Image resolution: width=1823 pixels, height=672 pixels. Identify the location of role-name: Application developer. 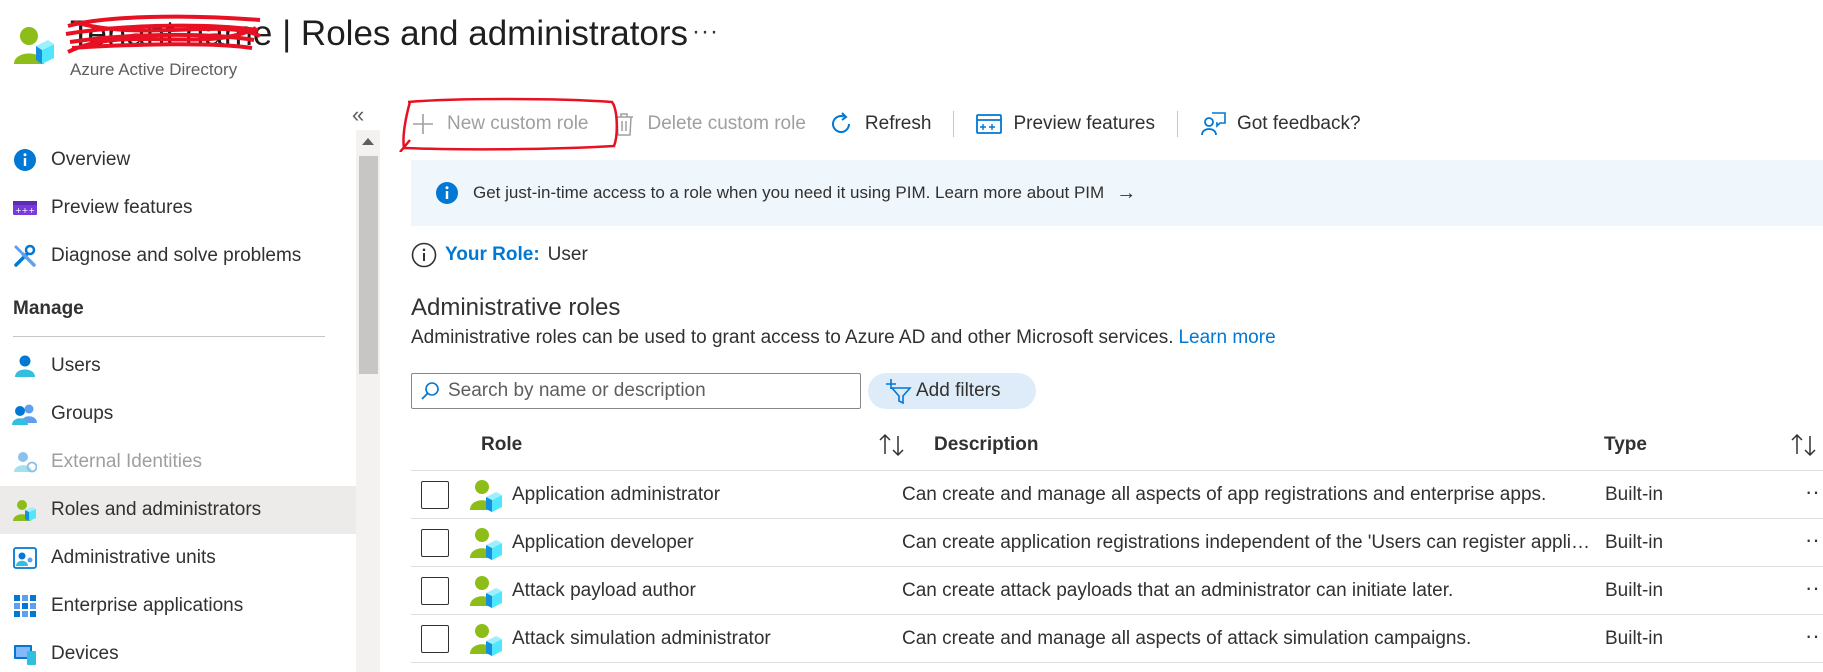
(603, 543).